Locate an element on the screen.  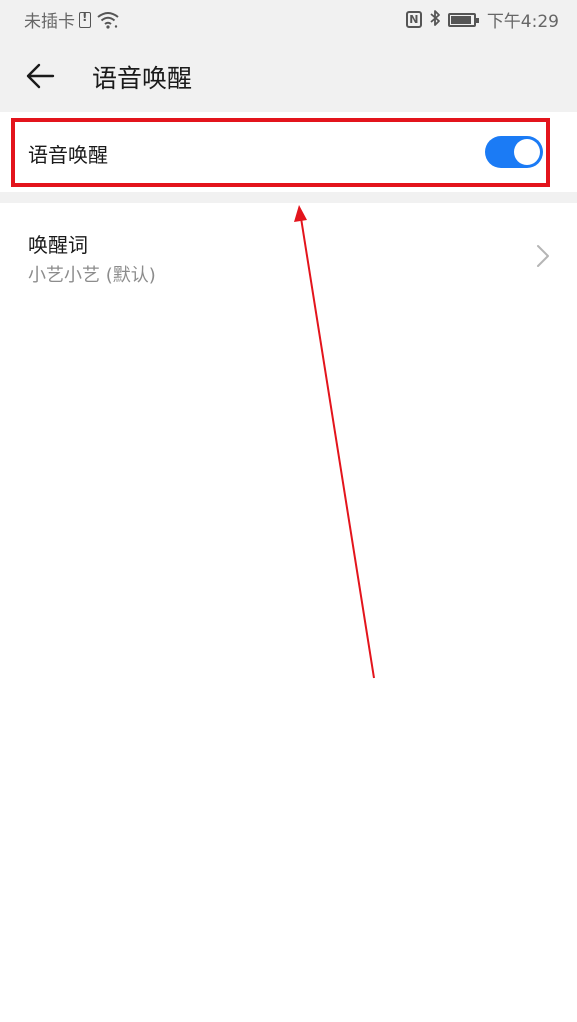
status-bar: 未插卡 N 下午4:29 is located at coordinates (288, 20).